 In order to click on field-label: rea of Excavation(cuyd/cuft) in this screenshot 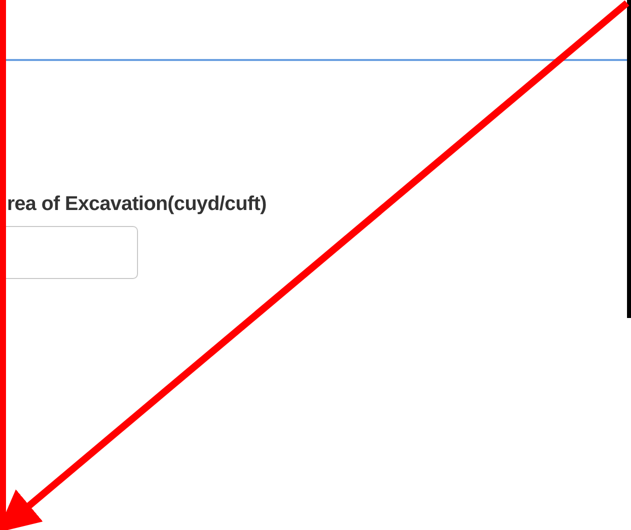, I will do `click(137, 204)`.